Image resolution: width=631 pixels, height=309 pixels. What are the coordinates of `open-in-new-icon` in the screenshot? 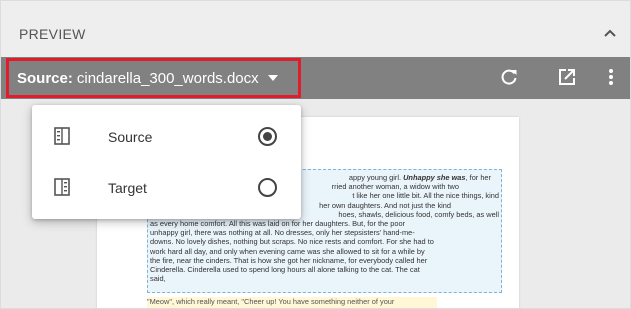 It's located at (567, 77).